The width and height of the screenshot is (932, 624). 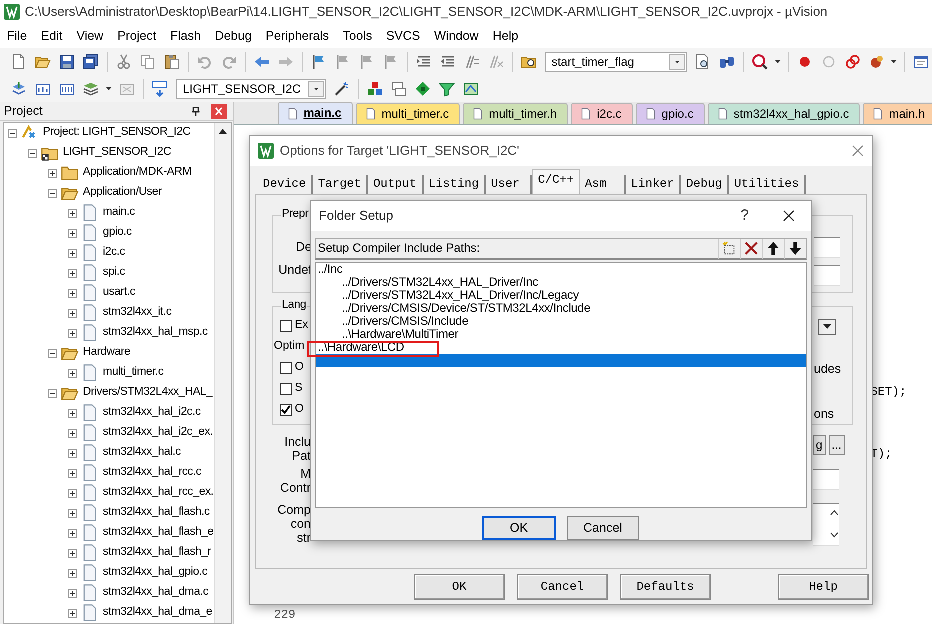 What do you see at coordinates (122, 193) in the screenshot?
I see `tree-item: Application/User` at bounding box center [122, 193].